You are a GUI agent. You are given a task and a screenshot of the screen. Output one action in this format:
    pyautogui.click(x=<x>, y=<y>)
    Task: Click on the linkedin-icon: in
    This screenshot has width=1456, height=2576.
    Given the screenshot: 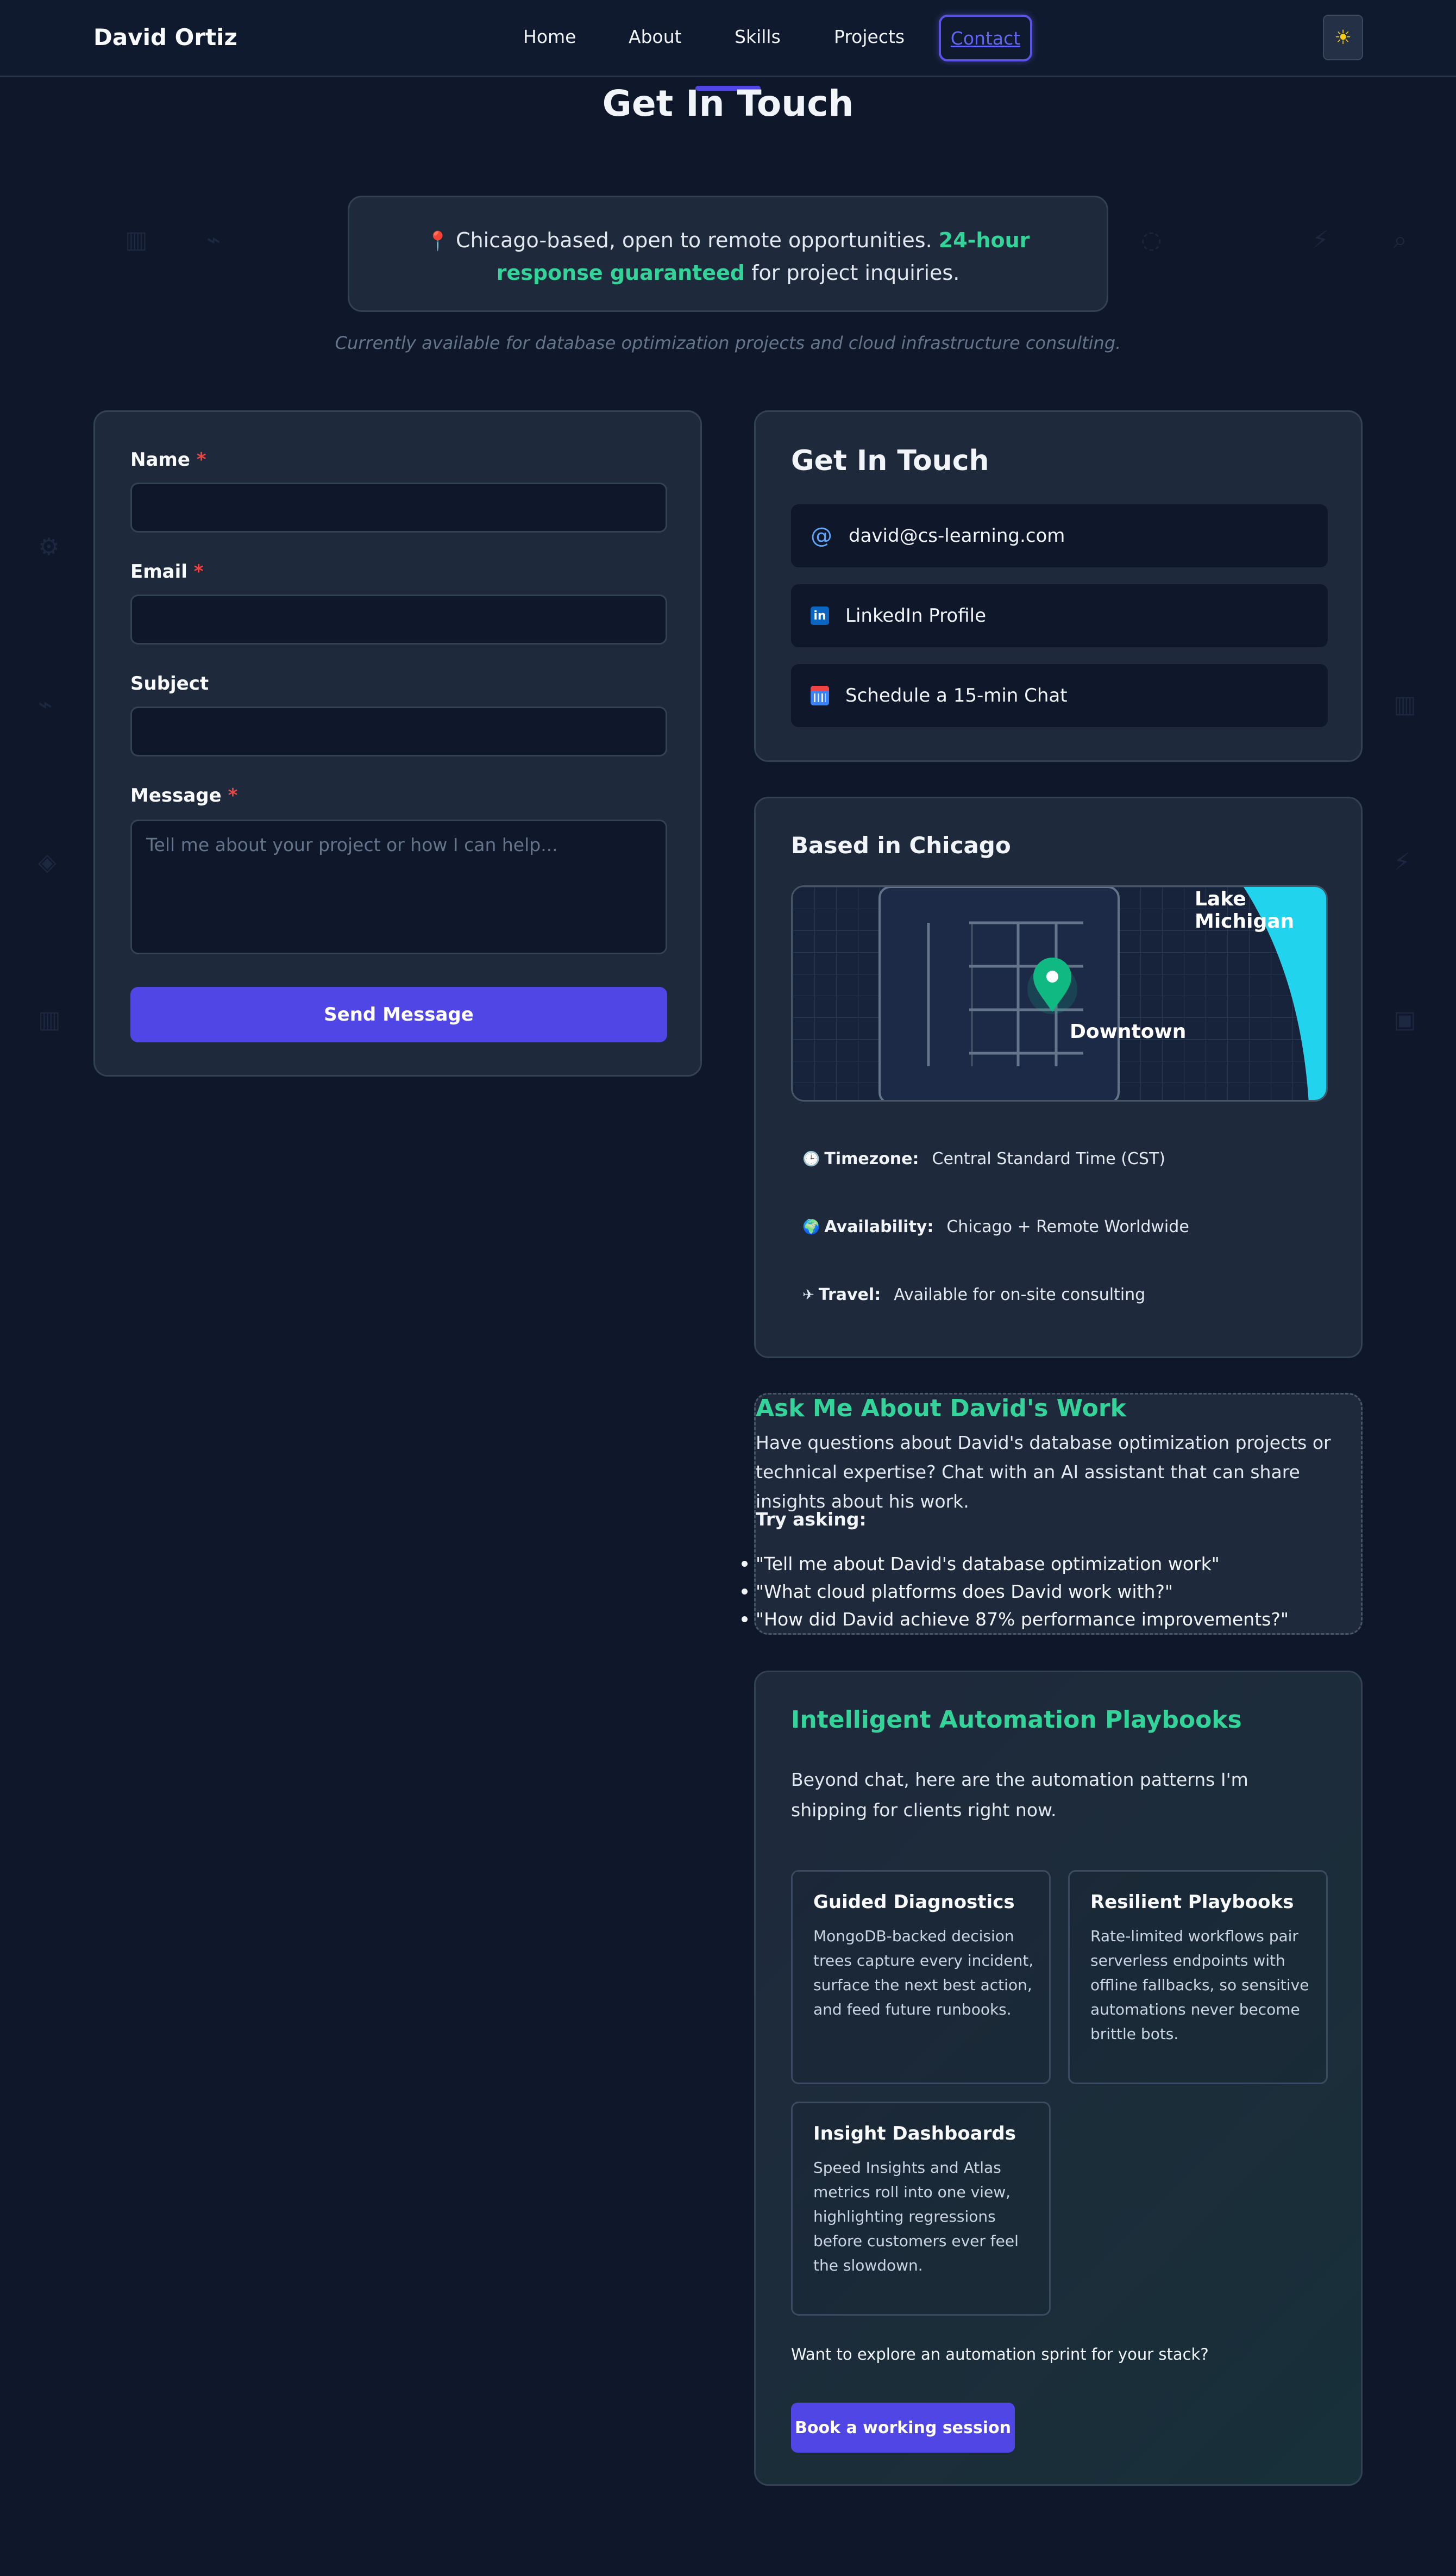 What is the action you would take?
    pyautogui.click(x=820, y=616)
    